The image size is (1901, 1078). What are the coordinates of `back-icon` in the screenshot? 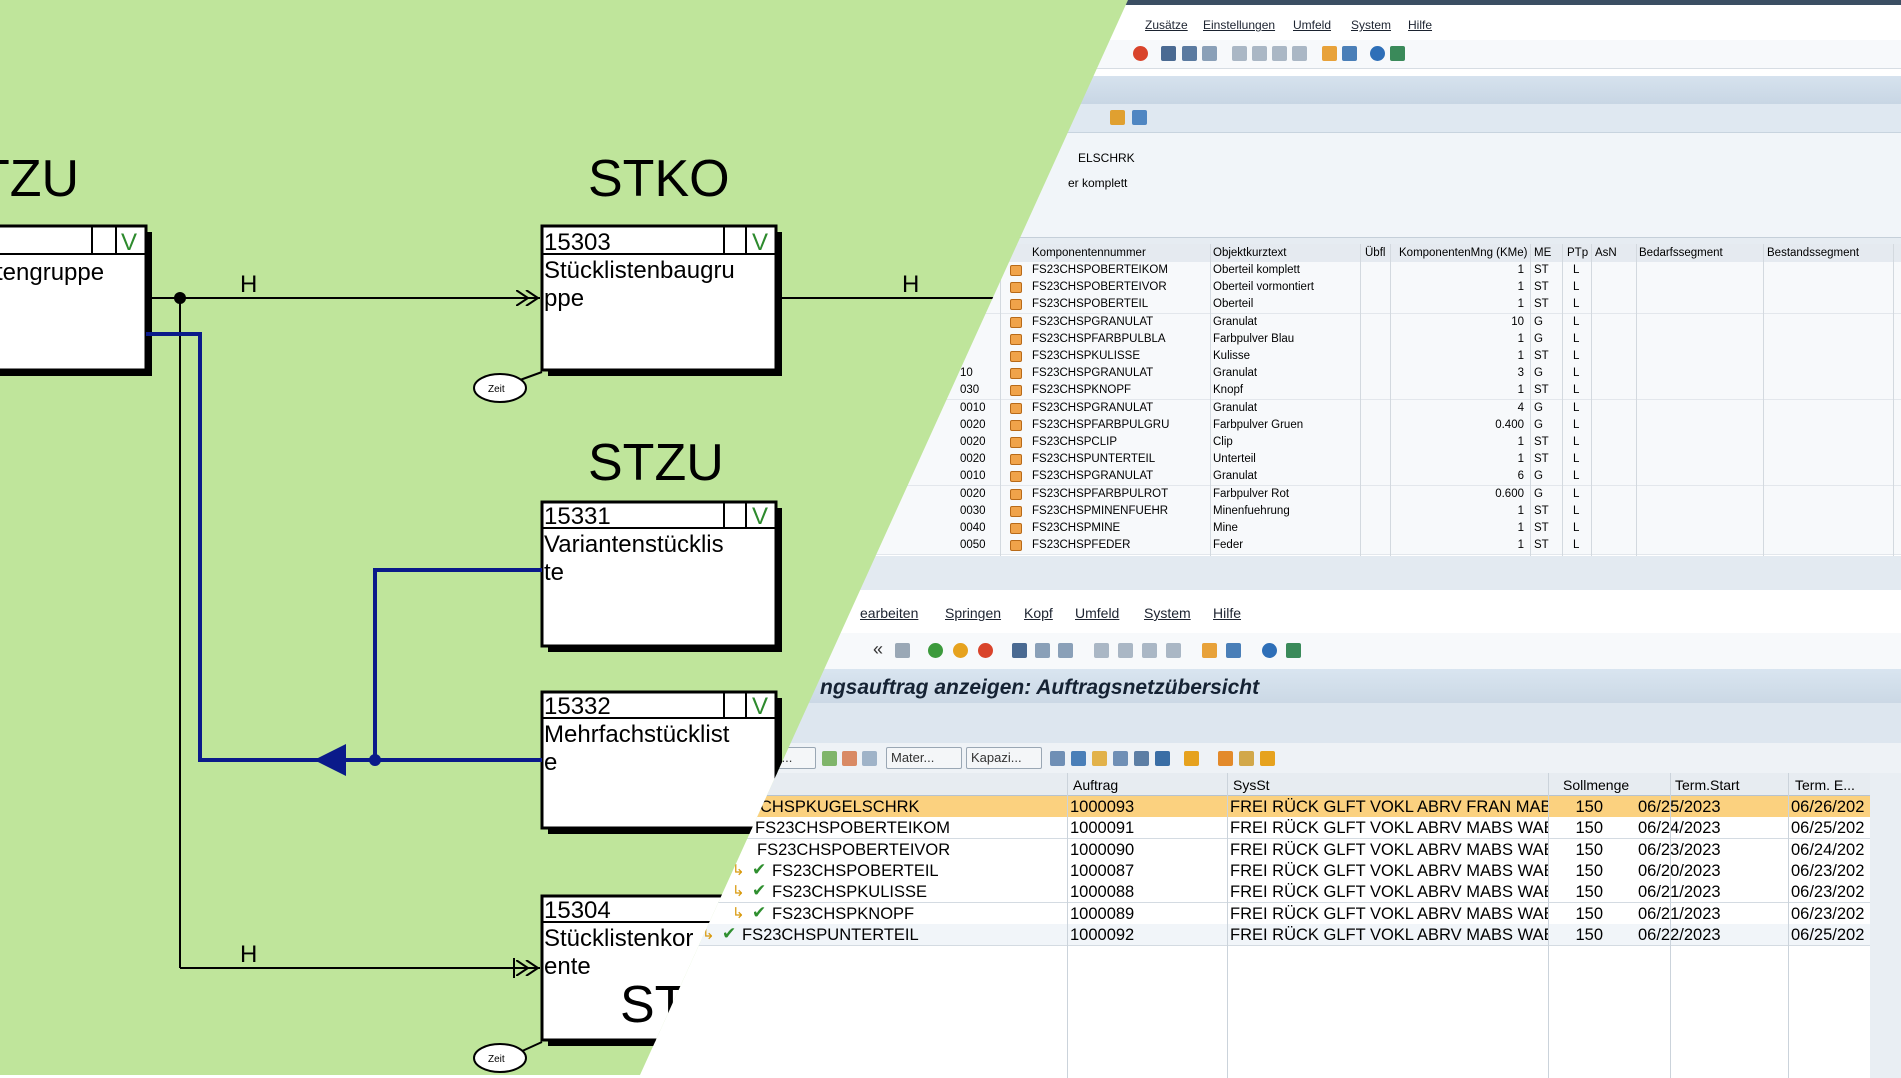 It's located at (935, 650).